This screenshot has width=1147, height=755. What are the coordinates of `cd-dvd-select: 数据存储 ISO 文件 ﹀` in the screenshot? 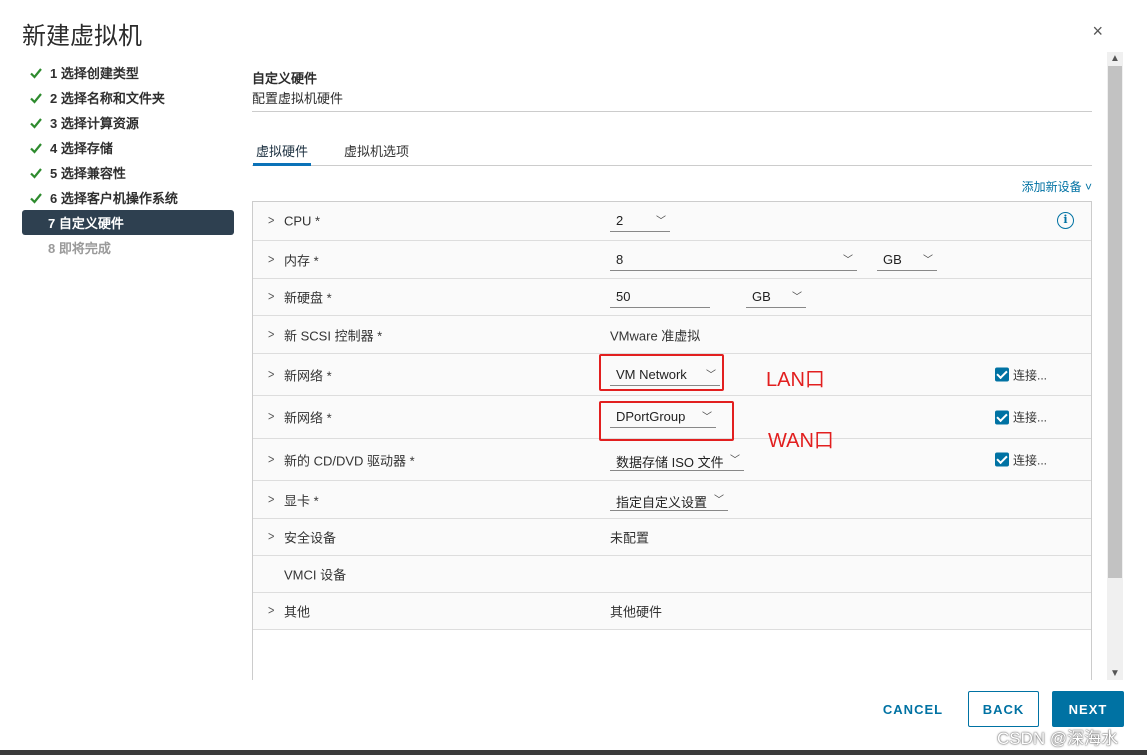 It's located at (677, 460).